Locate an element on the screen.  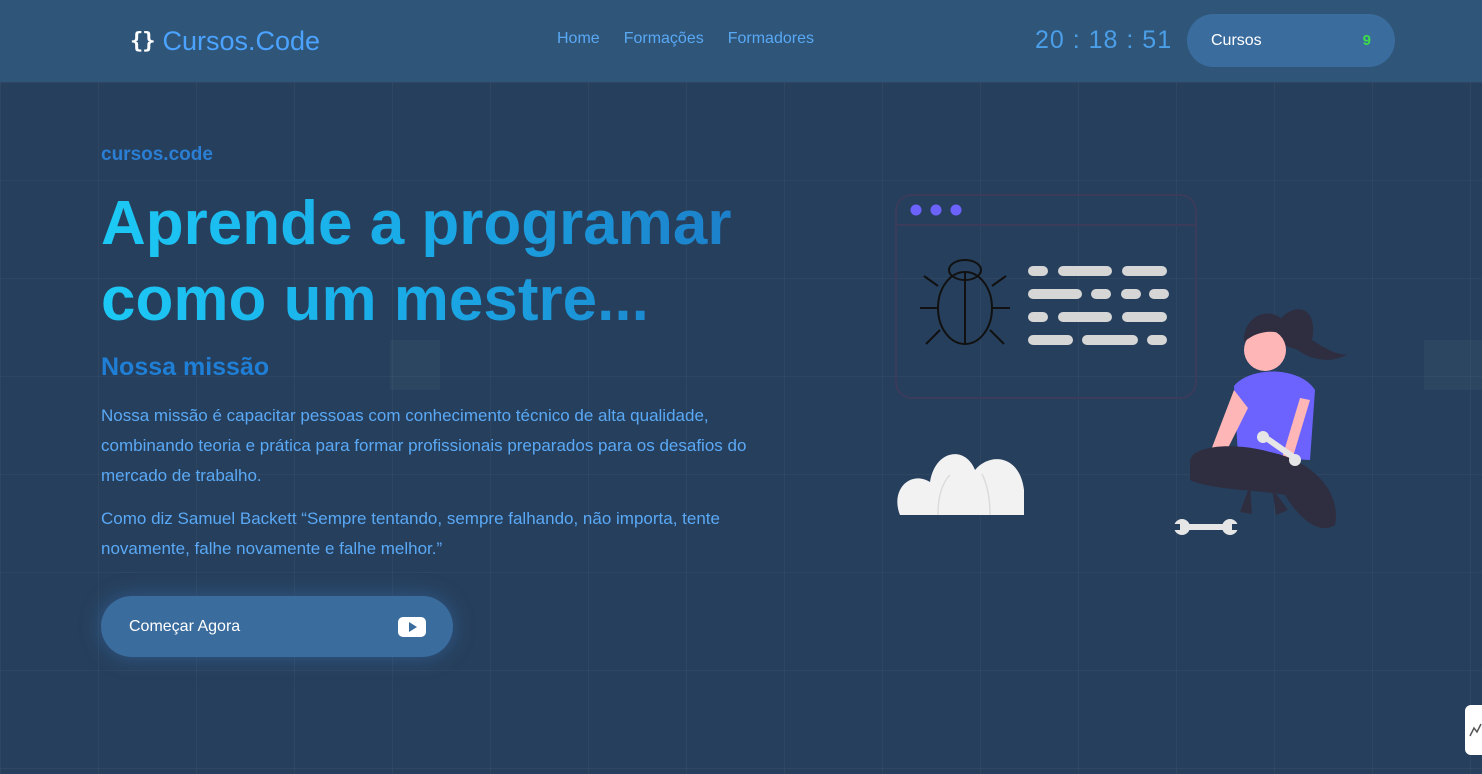
nav-link-formacoes: Formações is located at coordinates (664, 39).